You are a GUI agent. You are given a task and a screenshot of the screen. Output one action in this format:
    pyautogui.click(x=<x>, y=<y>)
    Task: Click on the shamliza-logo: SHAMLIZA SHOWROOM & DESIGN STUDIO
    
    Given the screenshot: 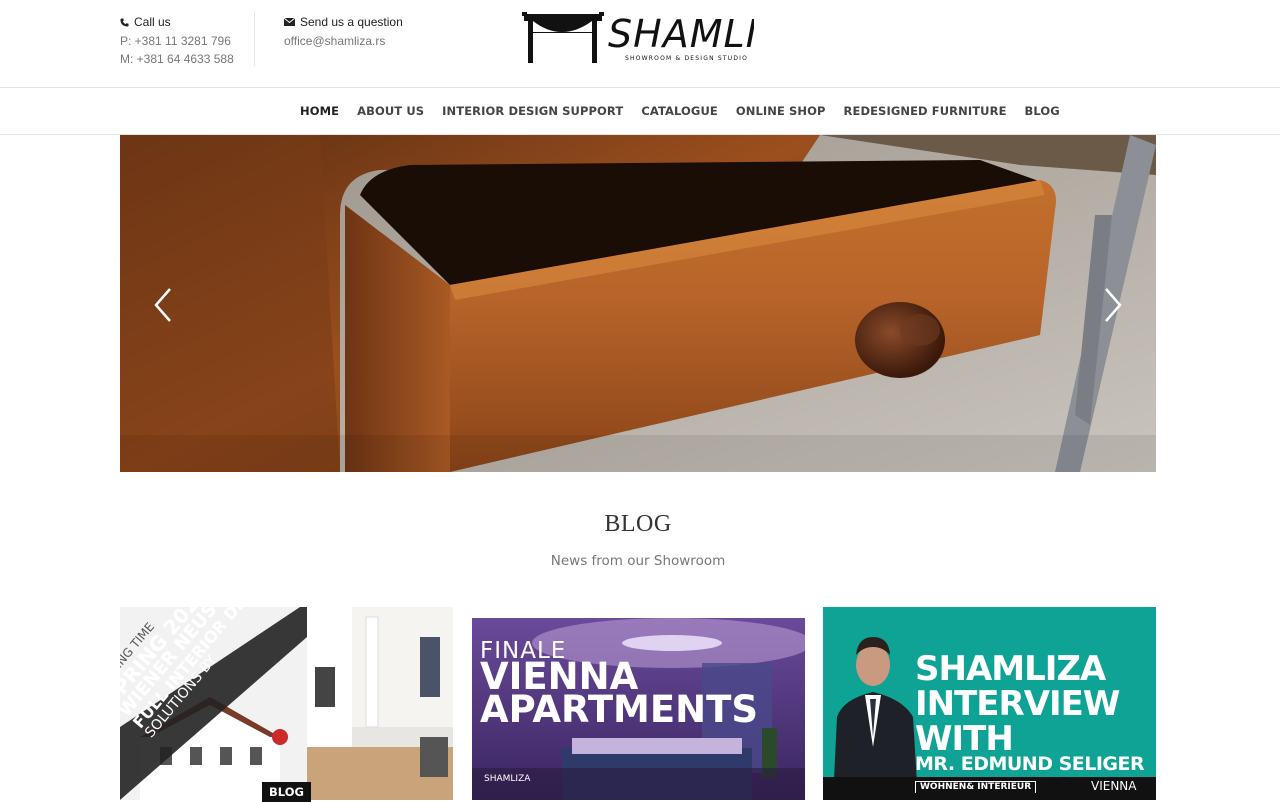 What is the action you would take?
    pyautogui.click(x=638, y=39)
    